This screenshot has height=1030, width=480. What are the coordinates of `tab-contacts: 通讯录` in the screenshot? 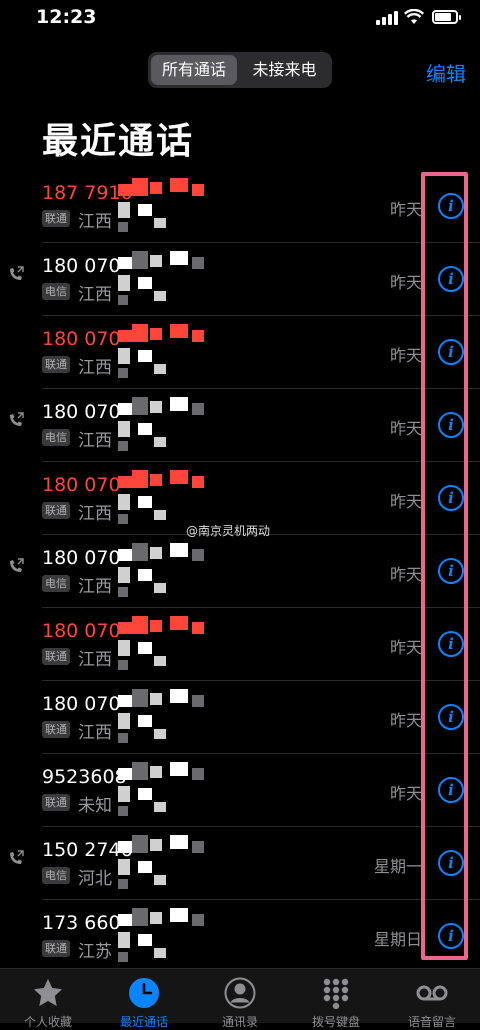 It's located at (240, 999).